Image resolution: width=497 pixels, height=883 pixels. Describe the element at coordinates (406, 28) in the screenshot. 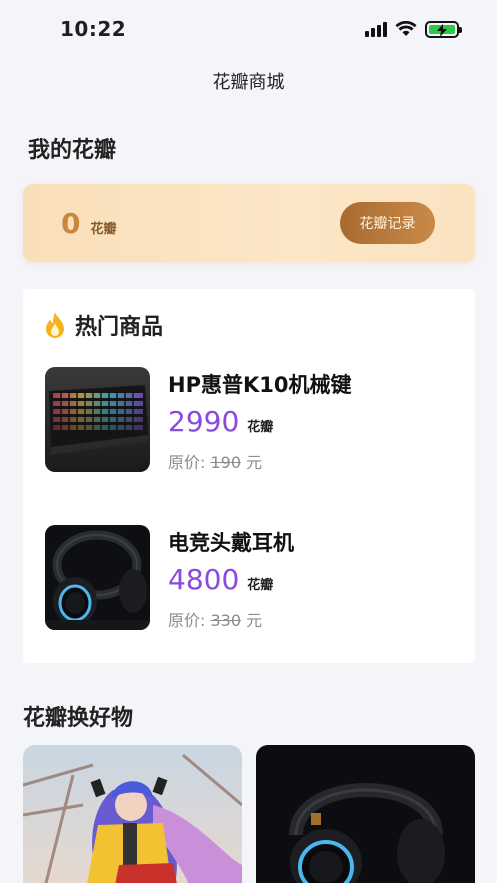

I see `wifi-icon` at that location.